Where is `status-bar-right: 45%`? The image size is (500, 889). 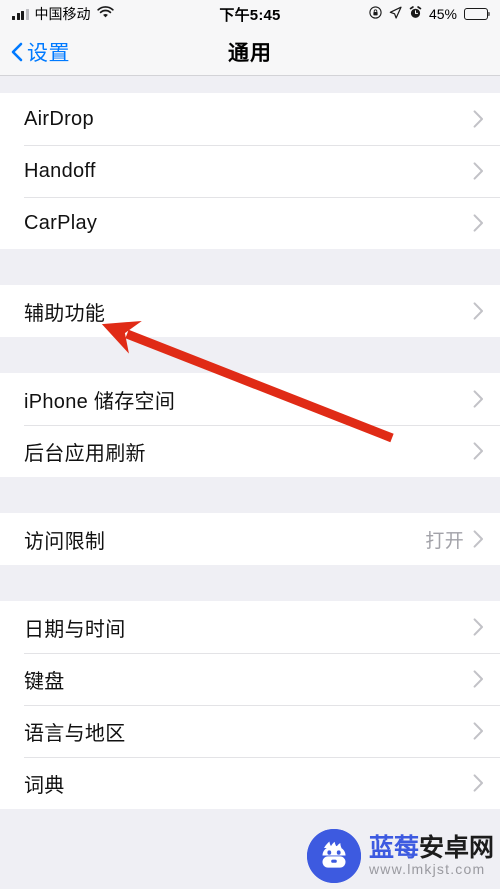
status-bar-right: 45% is located at coordinates (430, 14).